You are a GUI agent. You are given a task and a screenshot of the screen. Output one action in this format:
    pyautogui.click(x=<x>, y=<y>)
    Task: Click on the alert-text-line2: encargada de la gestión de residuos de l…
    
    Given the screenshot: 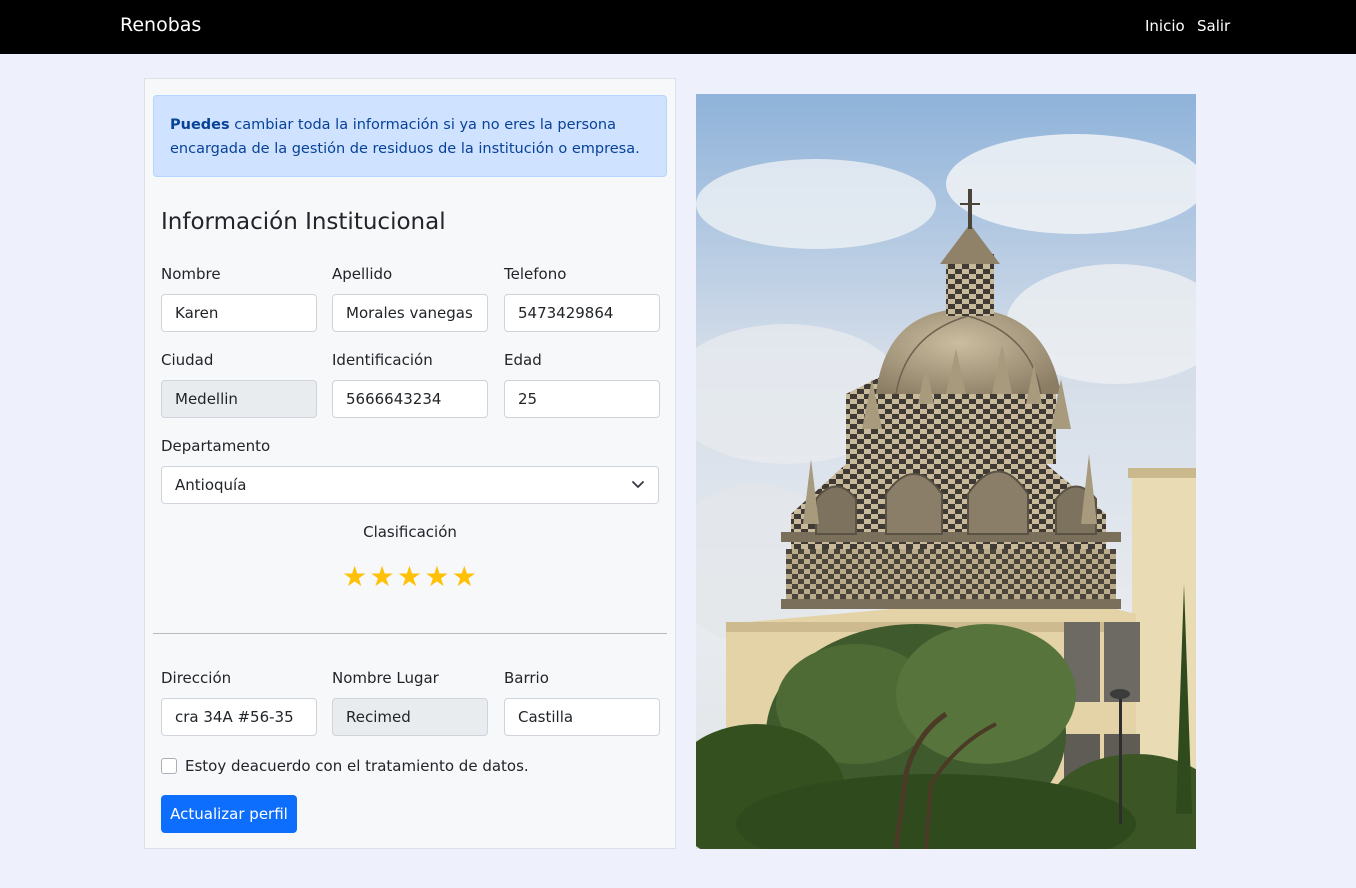 What is the action you would take?
    pyautogui.click(x=405, y=149)
    